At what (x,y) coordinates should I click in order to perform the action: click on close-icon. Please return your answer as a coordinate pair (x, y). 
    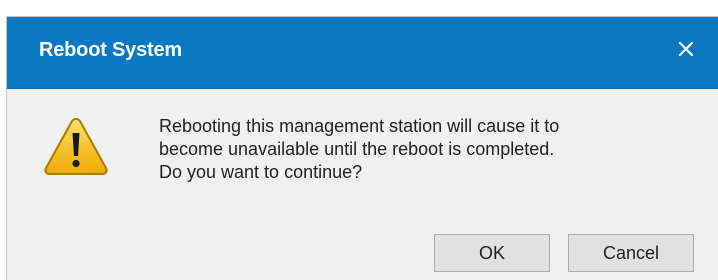
    Looking at the image, I should click on (686, 49).